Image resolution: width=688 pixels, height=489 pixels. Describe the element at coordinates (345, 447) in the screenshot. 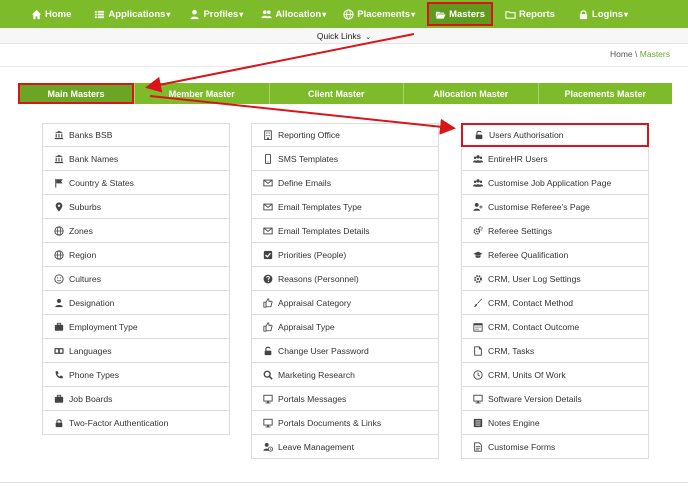

I see `list-item: Leave Management` at that location.